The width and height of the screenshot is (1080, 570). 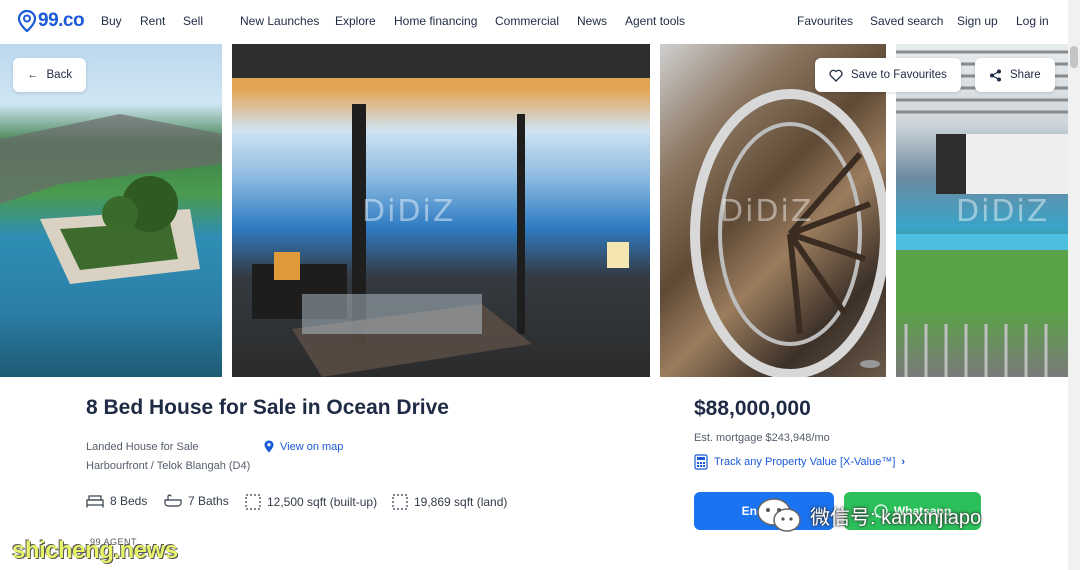 What do you see at coordinates (655, 21) in the screenshot?
I see `nav-agent-tools: Agent tools` at bounding box center [655, 21].